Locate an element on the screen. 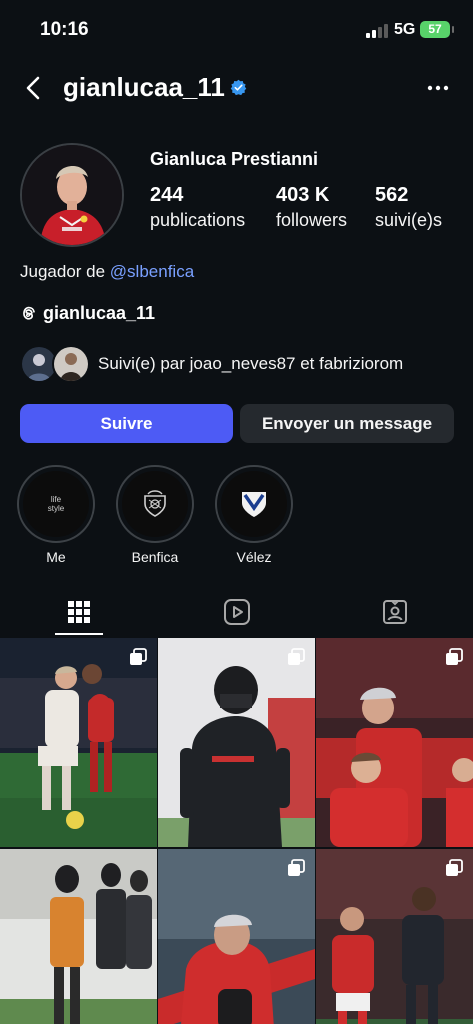 The height and width of the screenshot is (1024, 473). cellular-signal-icon is located at coordinates (377, 31).